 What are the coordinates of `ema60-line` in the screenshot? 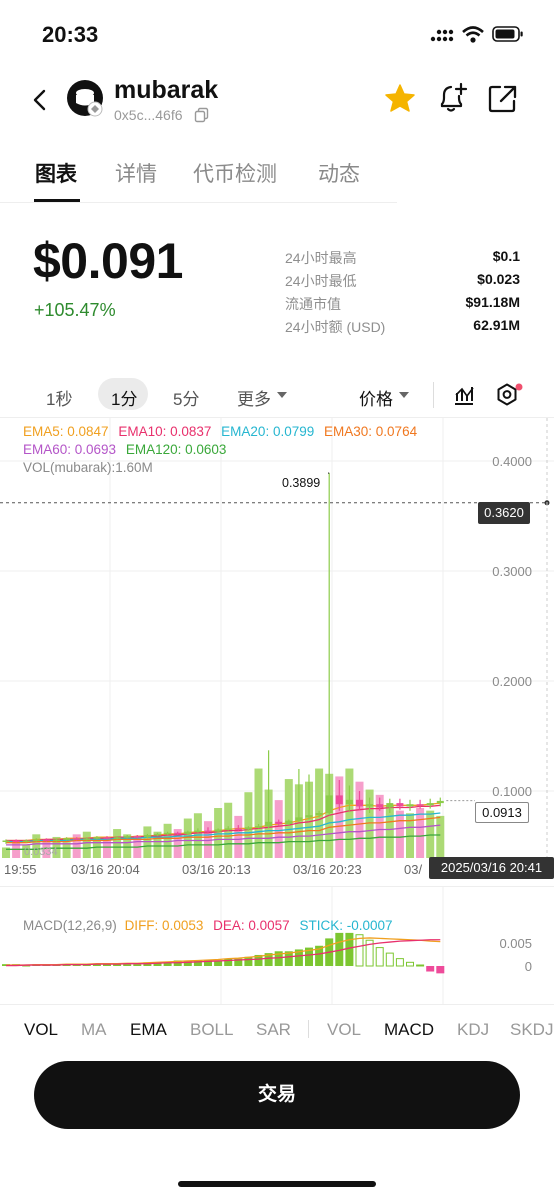 It's located at (223, 835).